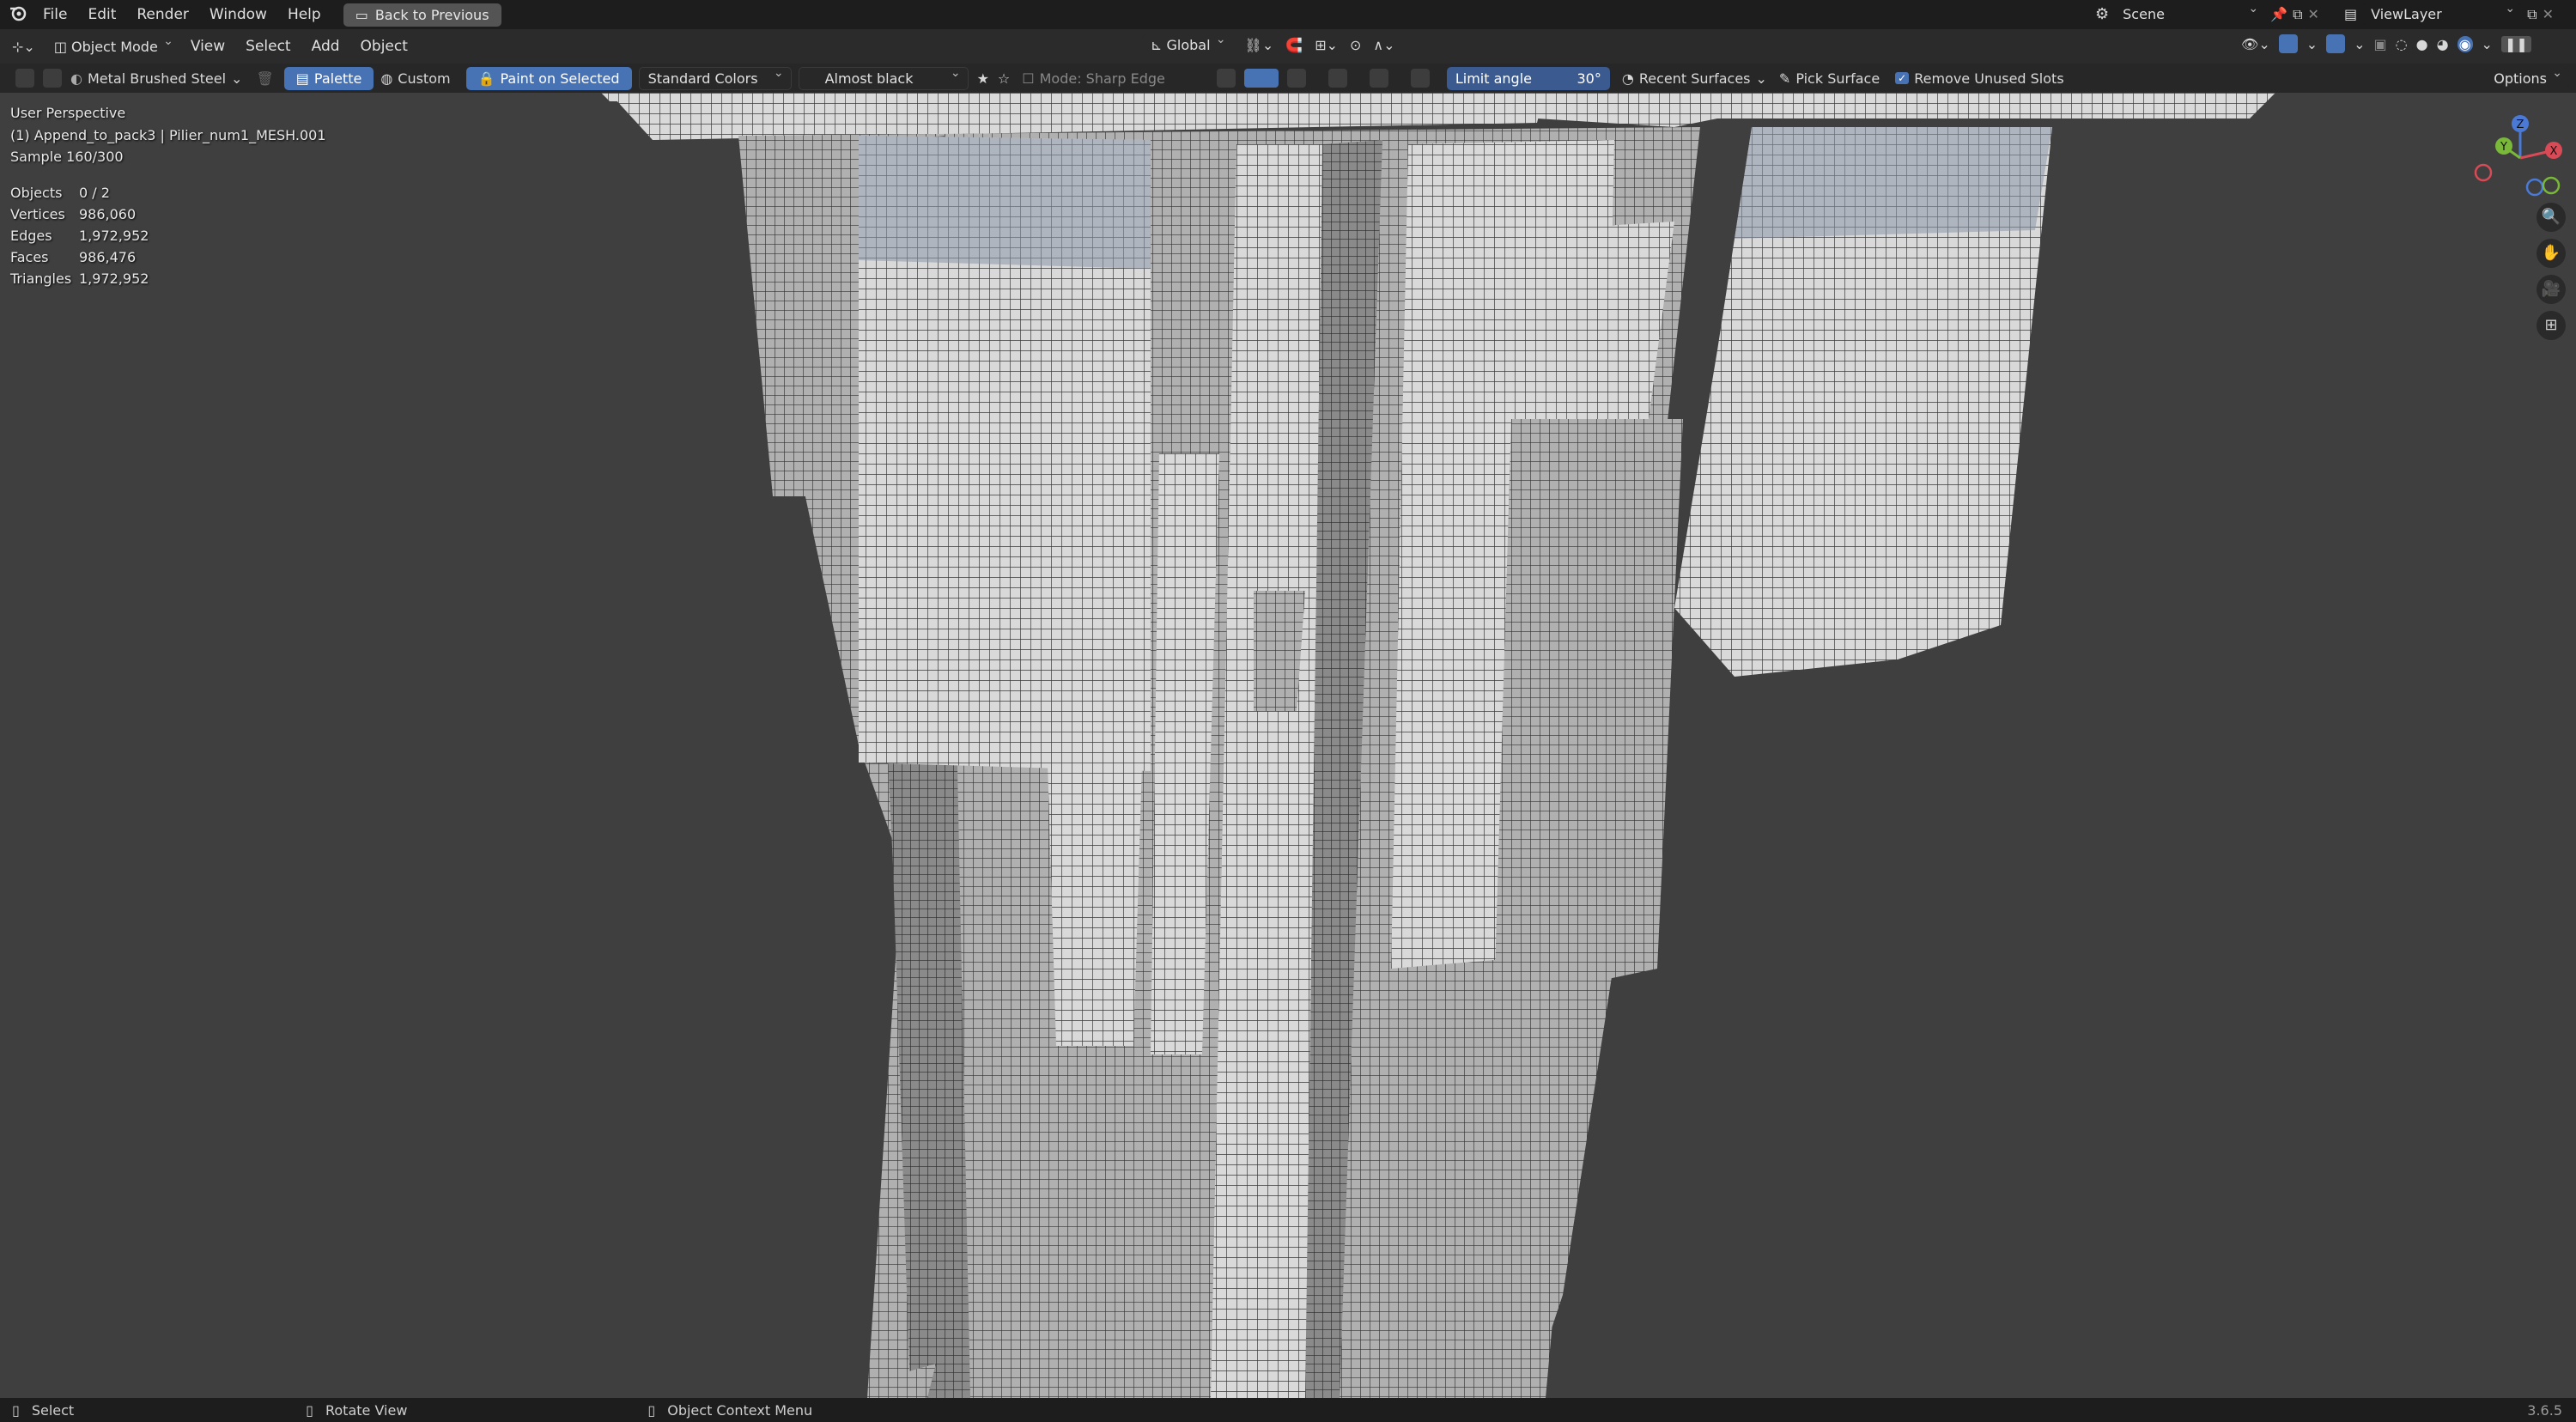  What do you see at coordinates (702, 78) in the screenshot?
I see `color-set-label: Standard Colors` at bounding box center [702, 78].